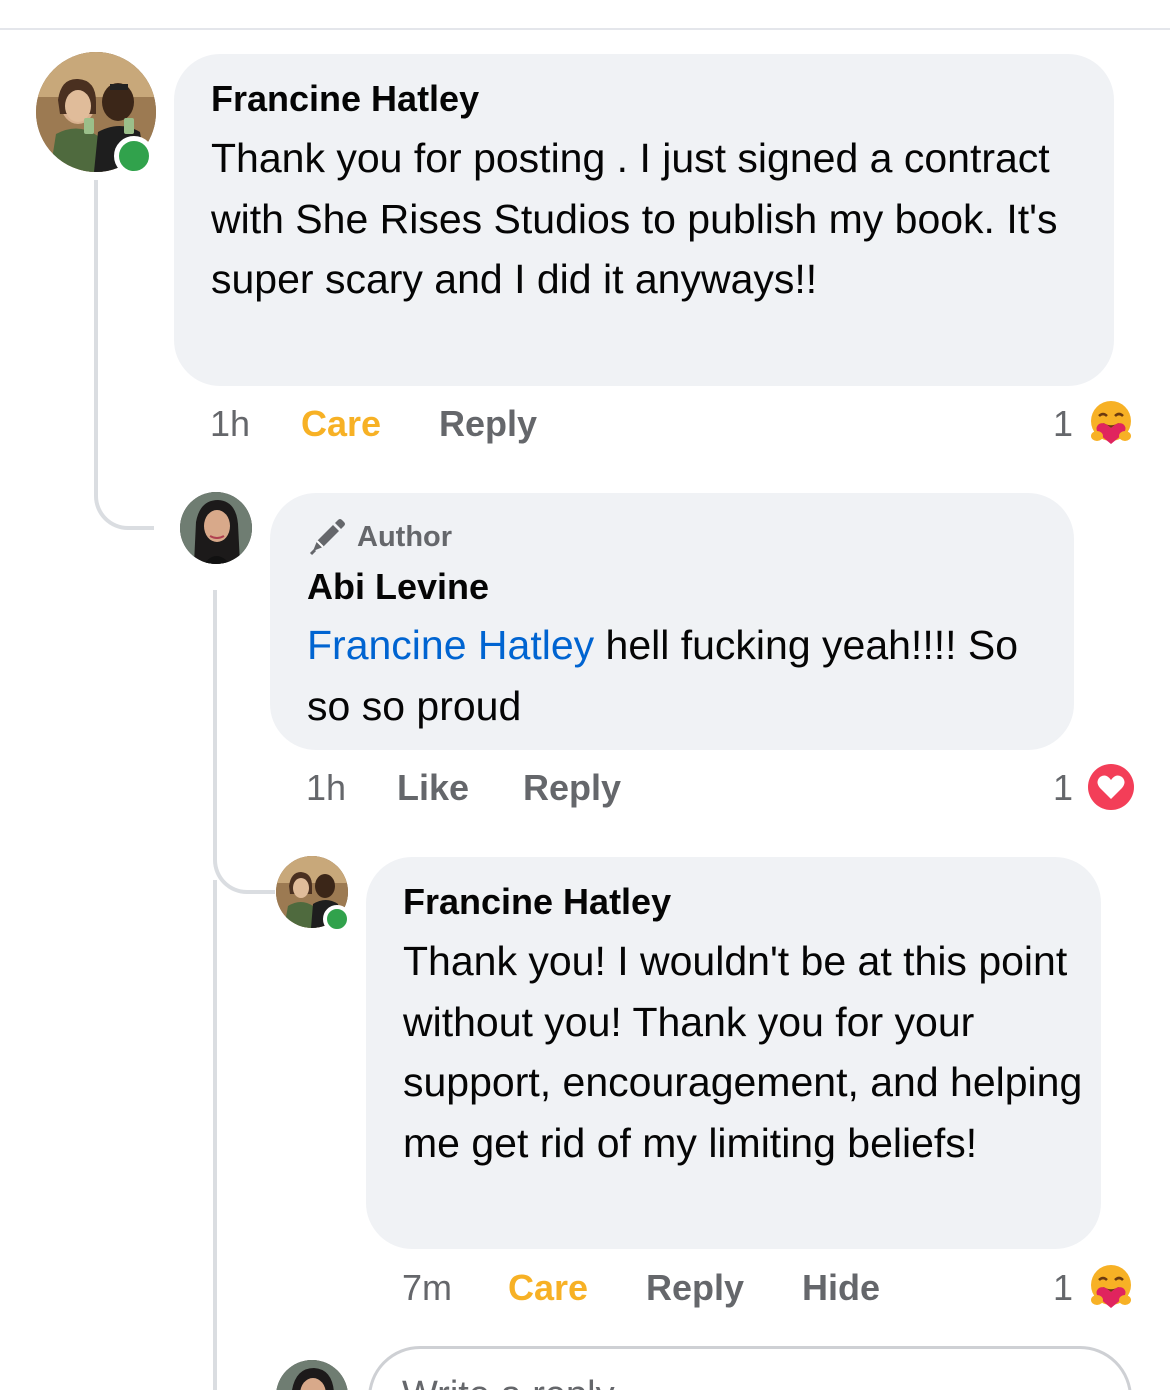 The height and width of the screenshot is (1390, 1170). Describe the element at coordinates (433, 788) in the screenshot. I see `like-button: Like` at that location.